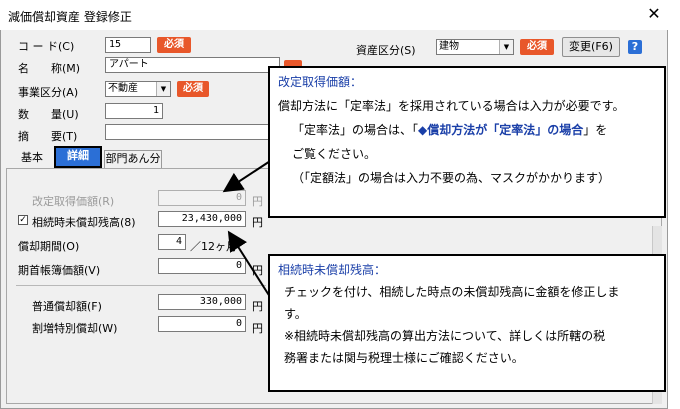 The width and height of the screenshot is (680, 409). What do you see at coordinates (451, 178) in the screenshot?
I see `callout1-line4: （「定額法」の場合は入力不要の為、マスクがかかります）` at bounding box center [451, 178].